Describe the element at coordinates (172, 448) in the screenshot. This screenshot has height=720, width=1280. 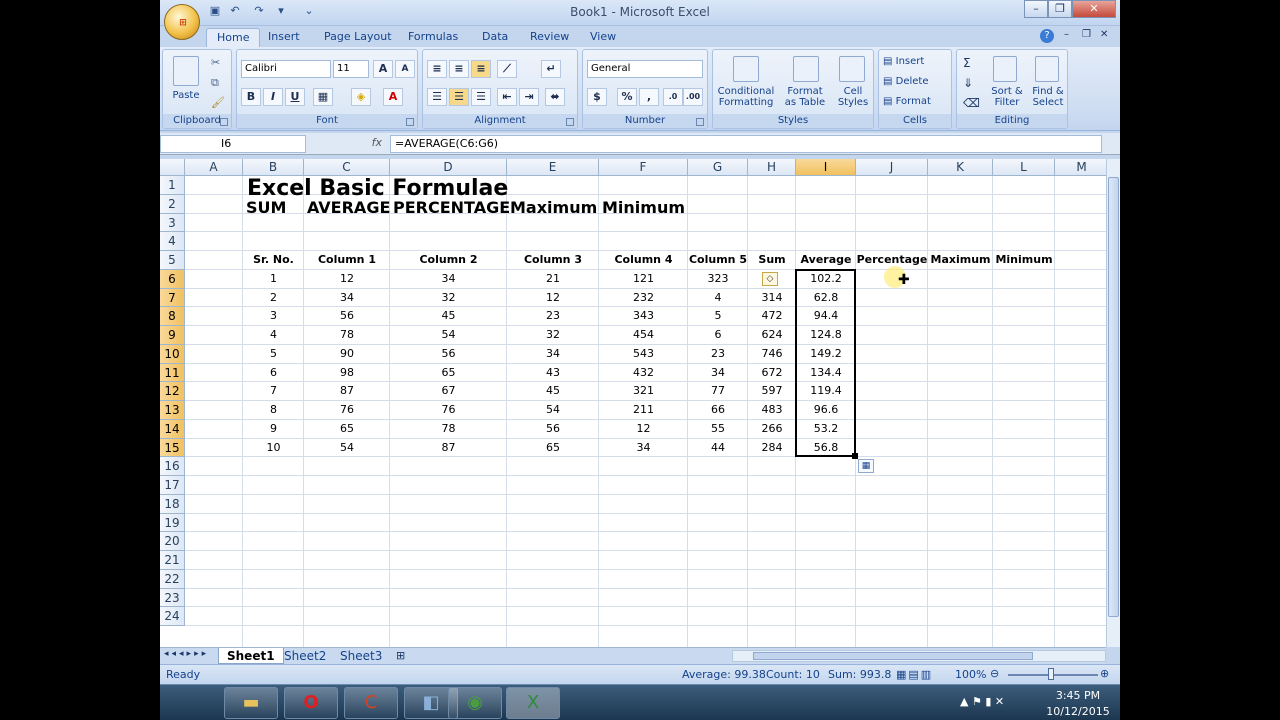
I see `row-header-15: 15` at that location.